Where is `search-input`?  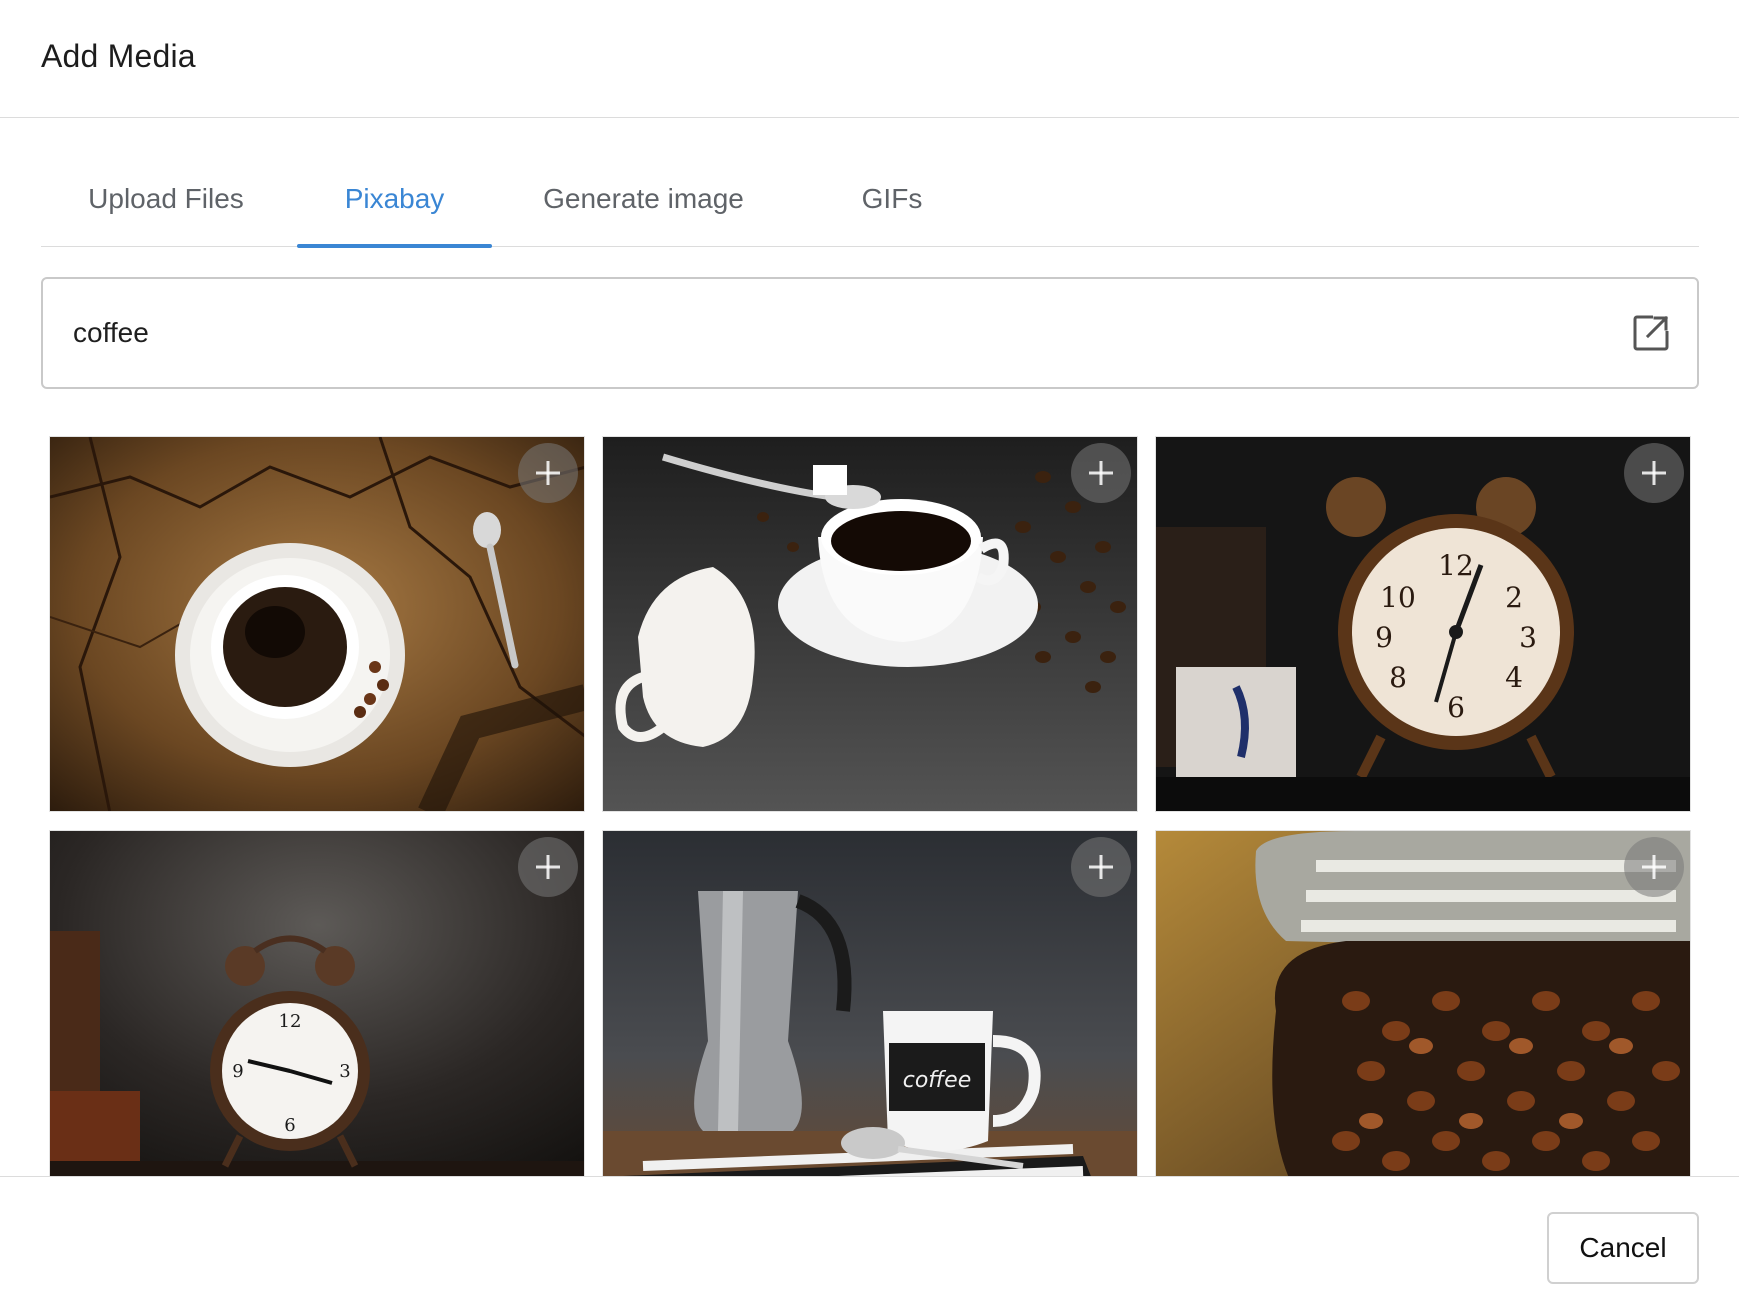 search-input is located at coordinates (823, 333).